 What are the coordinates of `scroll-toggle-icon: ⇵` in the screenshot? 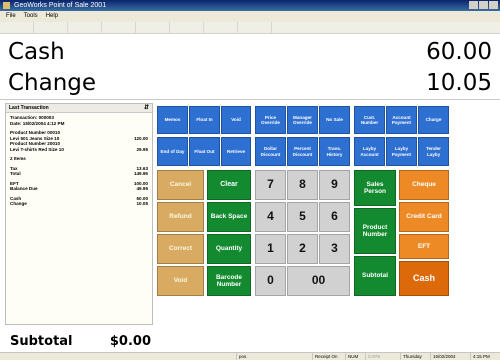 It's located at (146, 108).